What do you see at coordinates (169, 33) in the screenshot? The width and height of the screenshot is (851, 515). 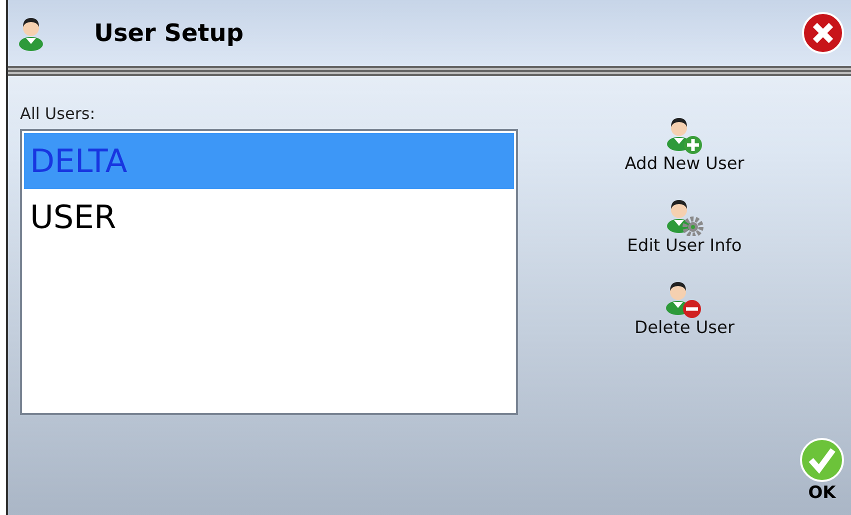 I see `window-title: User Setup` at bounding box center [169, 33].